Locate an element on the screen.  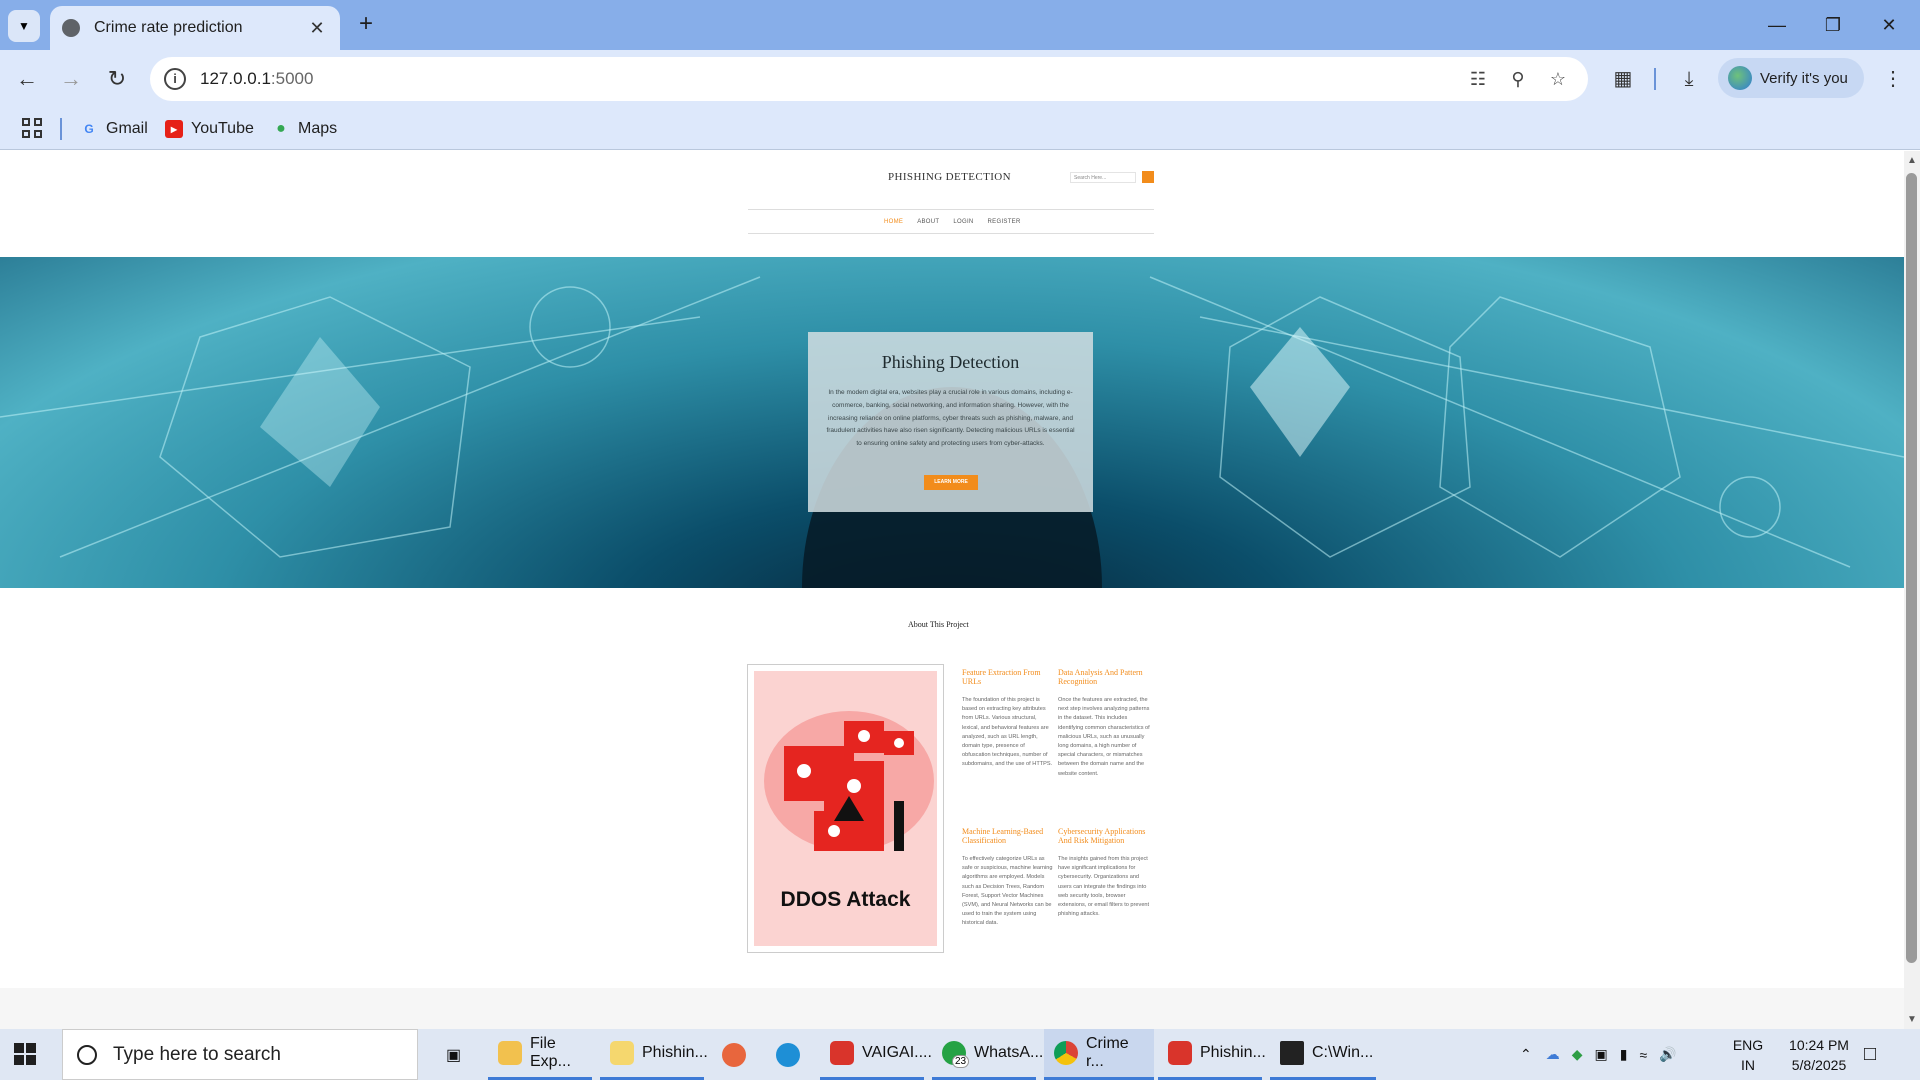
reload-button: ↻ is located at coordinates (117, 79).